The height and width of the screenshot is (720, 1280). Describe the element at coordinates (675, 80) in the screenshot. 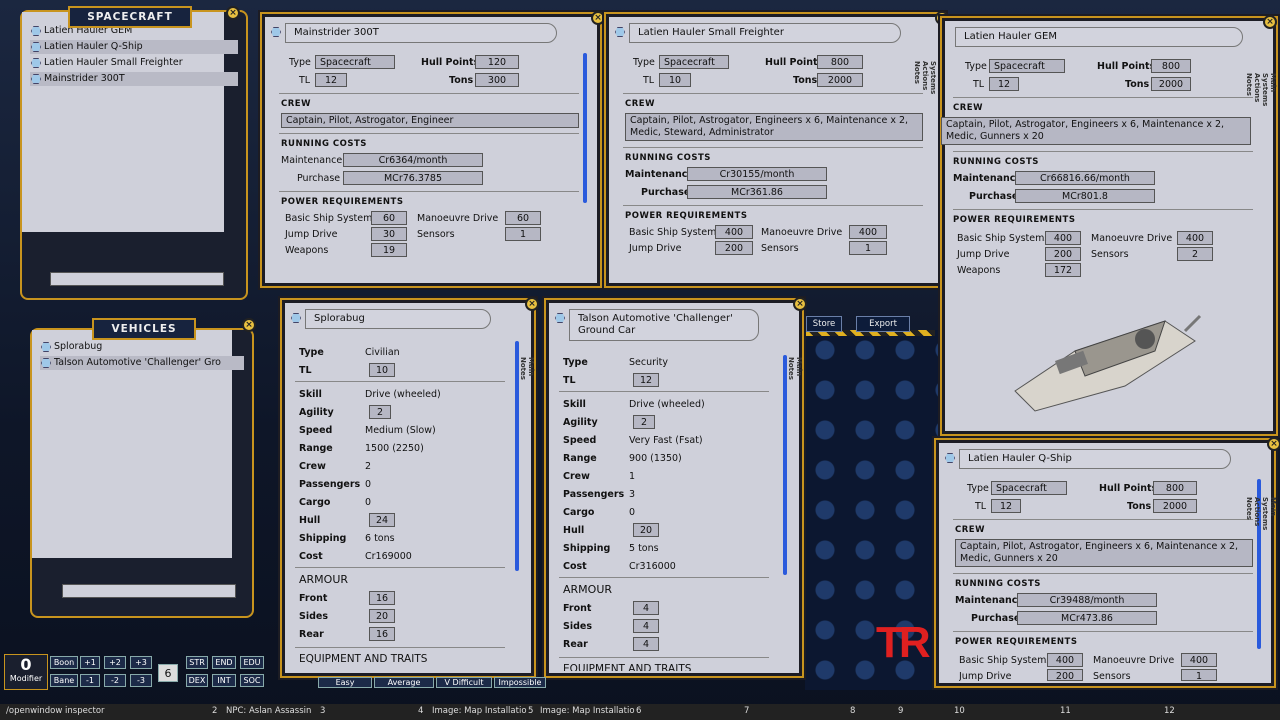

I see `tl-field: 10` at that location.